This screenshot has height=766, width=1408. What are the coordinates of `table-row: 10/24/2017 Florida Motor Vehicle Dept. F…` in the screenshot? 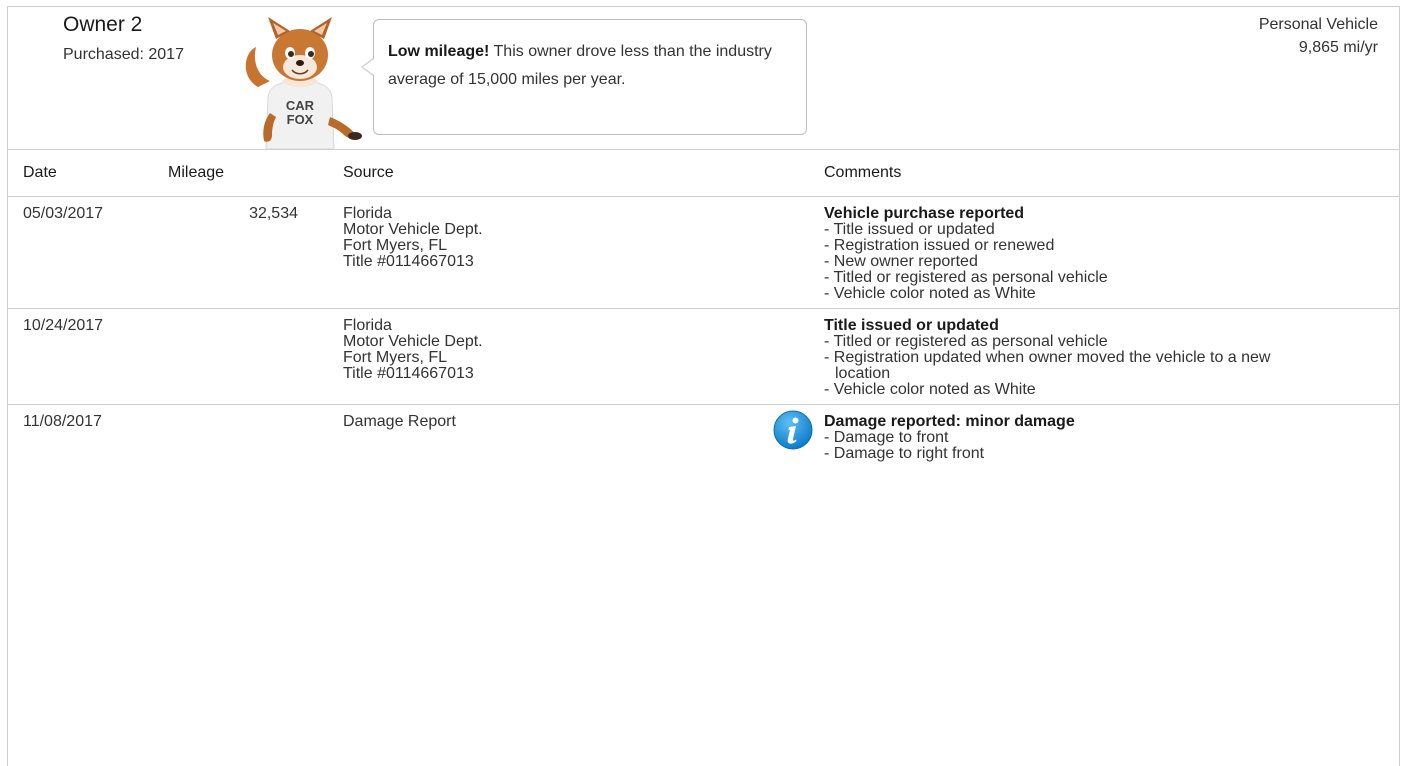 It's located at (703, 356).